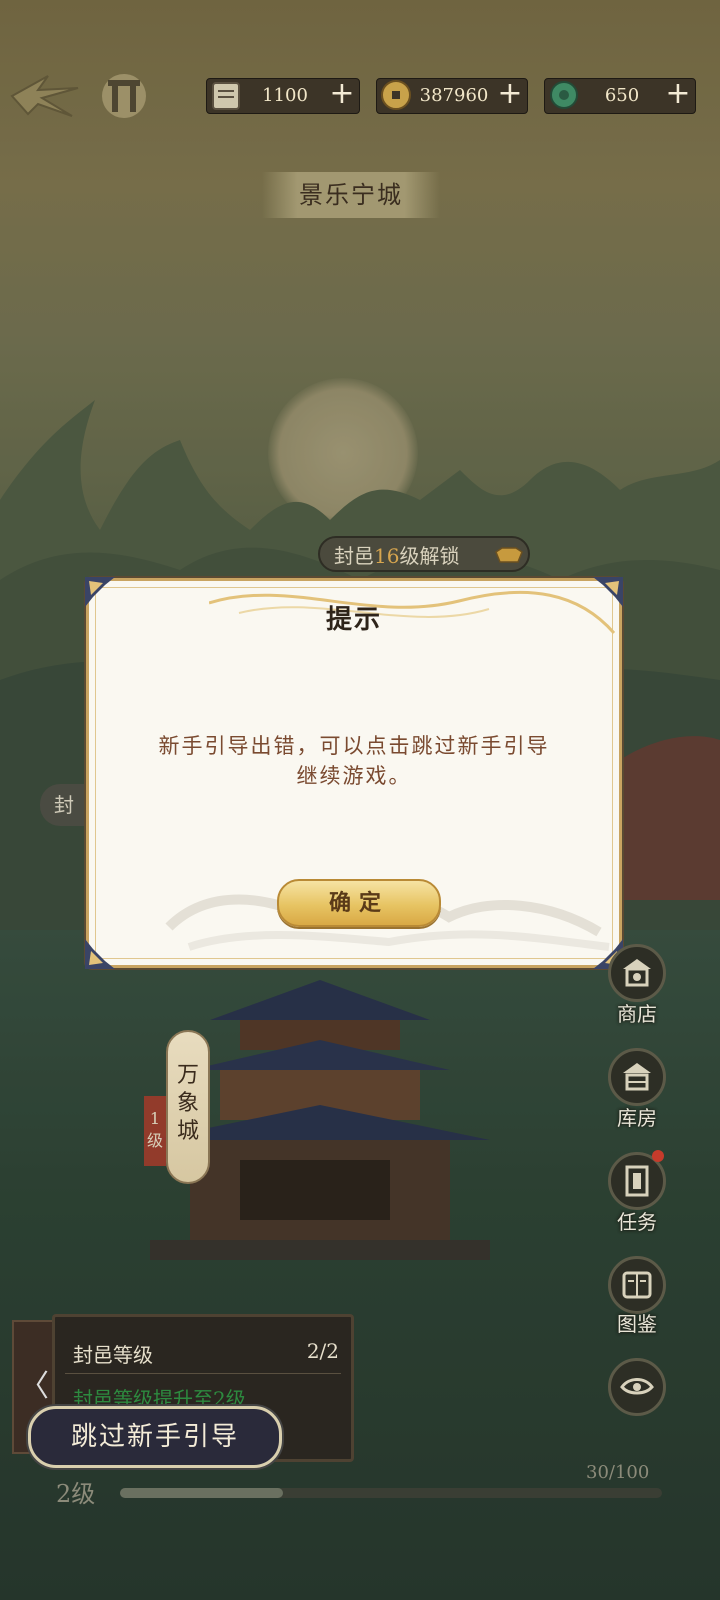 The width and height of the screenshot is (720, 1600). What do you see at coordinates (322, 1351) in the screenshot?
I see `task-count: 2/2` at bounding box center [322, 1351].